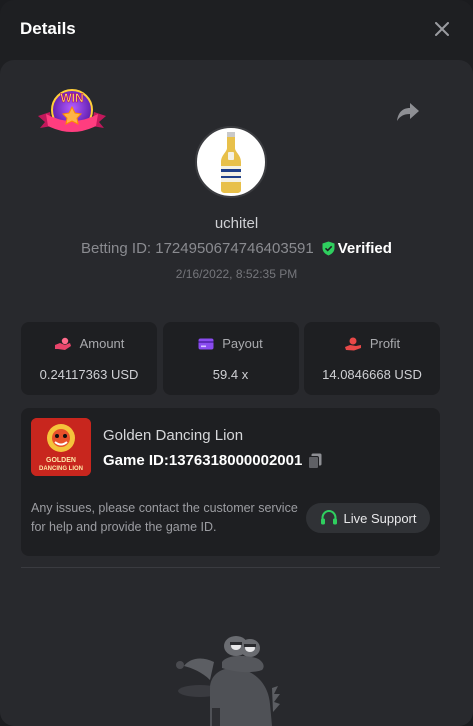  What do you see at coordinates (364, 248) in the screenshot?
I see `verified-label: Verified` at bounding box center [364, 248].